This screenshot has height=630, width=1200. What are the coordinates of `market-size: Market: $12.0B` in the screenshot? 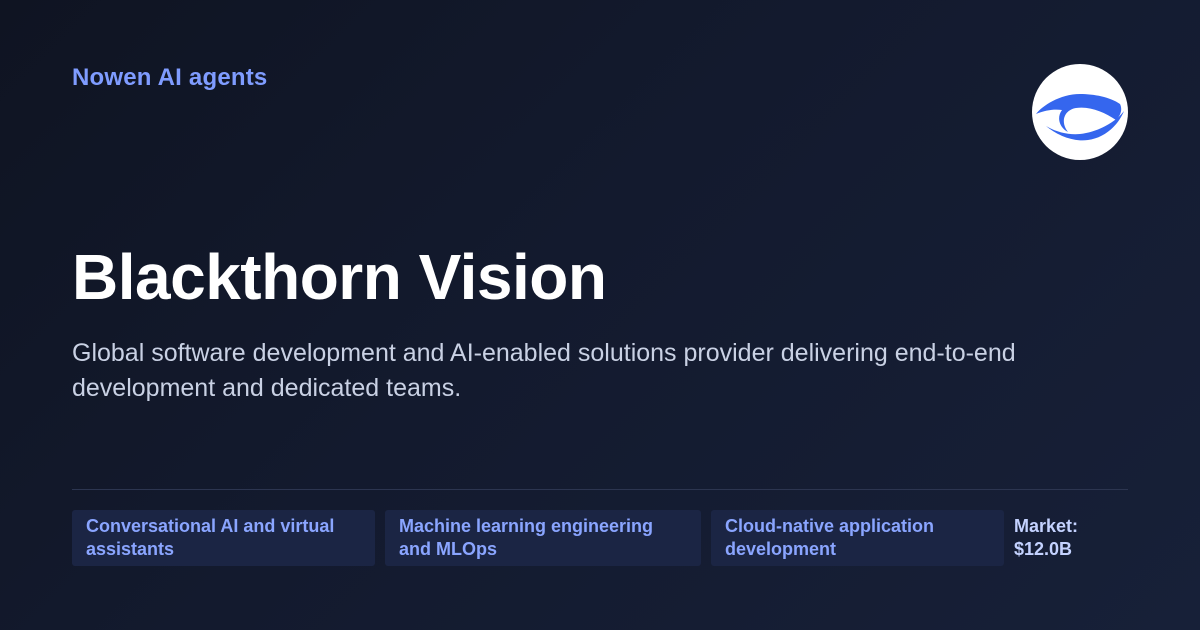 It's located at (1046, 538).